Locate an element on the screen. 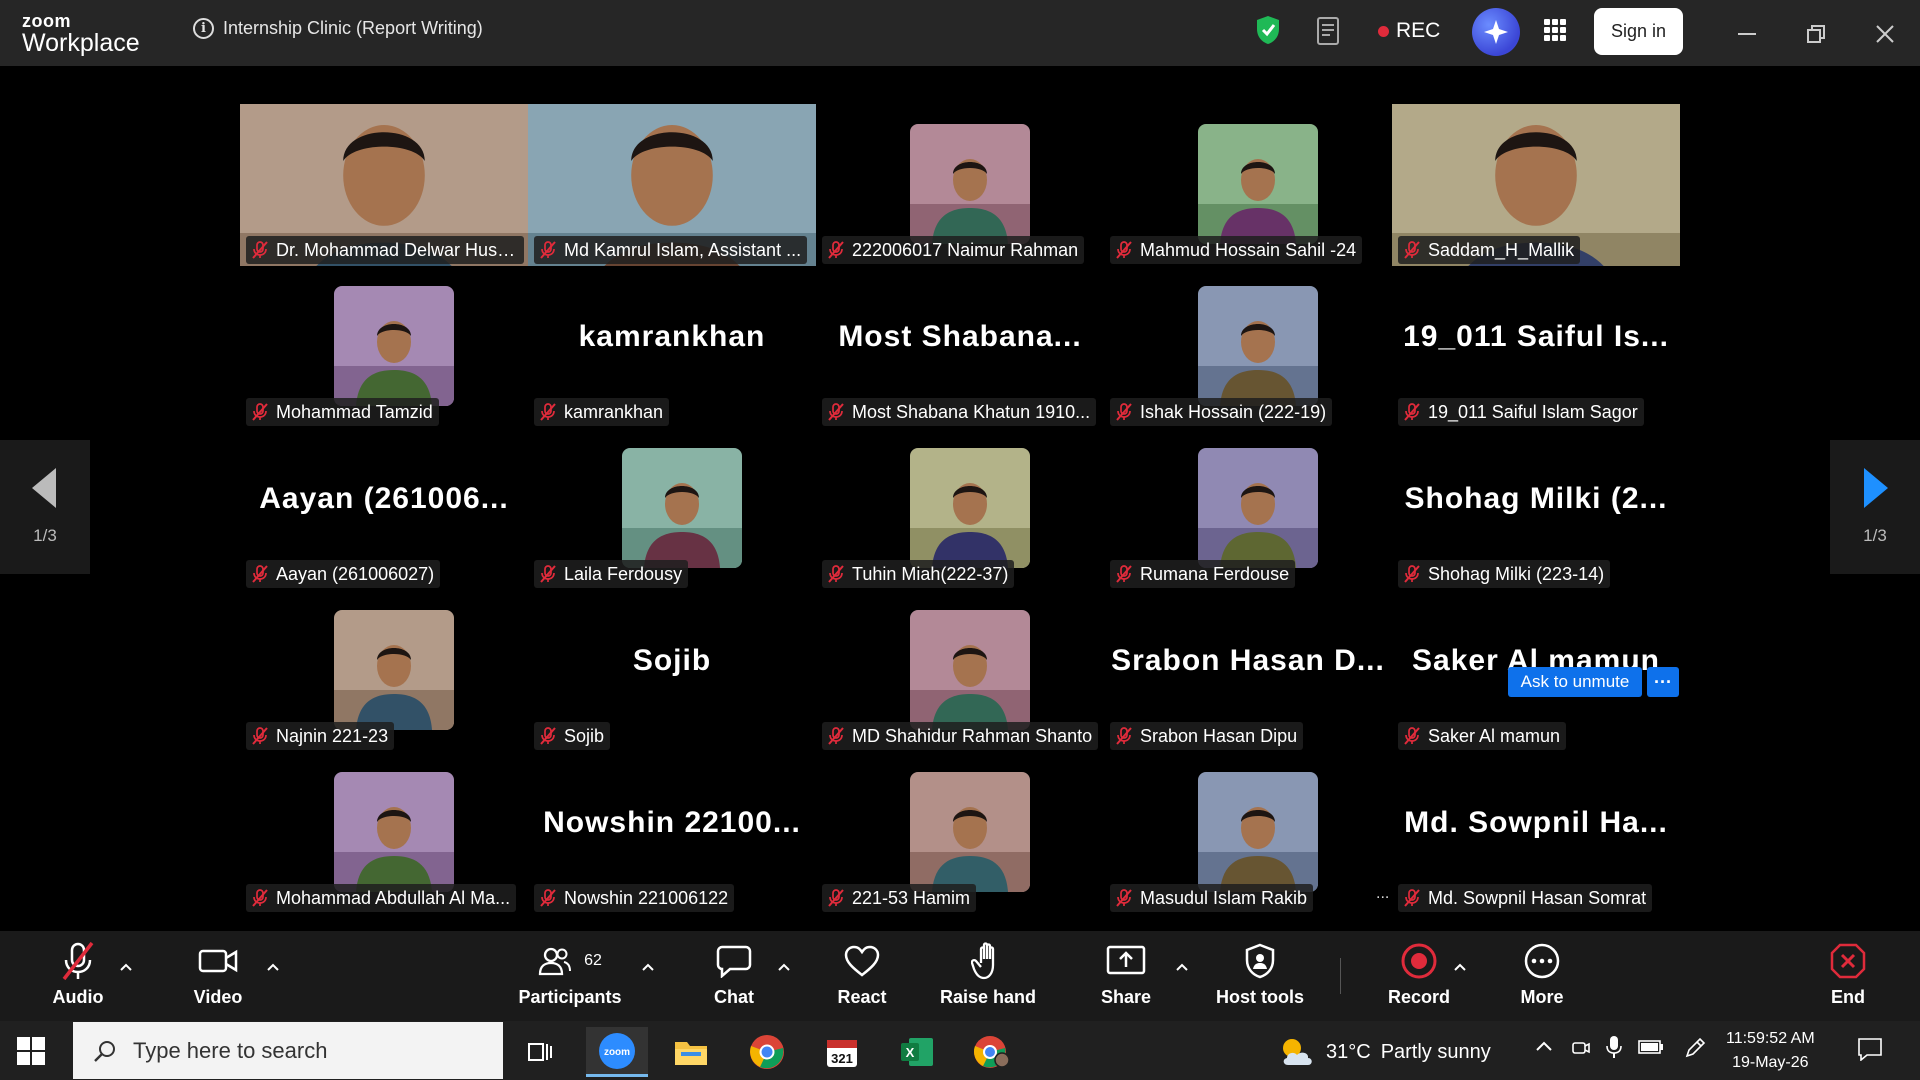 This screenshot has width=1920, height=1080. minimize-icon is located at coordinates (1747, 34).